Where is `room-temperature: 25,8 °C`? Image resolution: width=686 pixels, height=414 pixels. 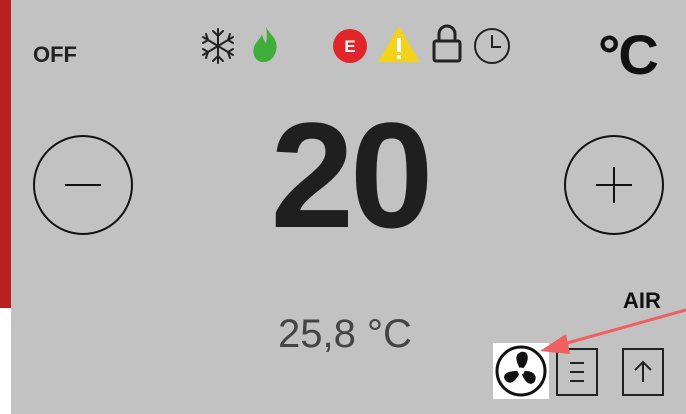 room-temperature: 25,8 °C is located at coordinates (345, 334).